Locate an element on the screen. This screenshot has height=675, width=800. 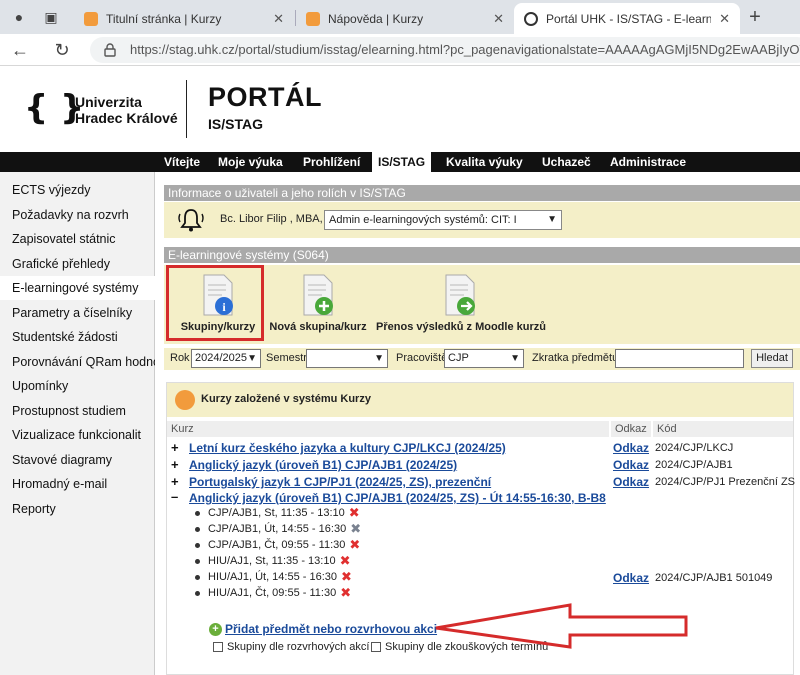
bell-icon is located at coordinates (191, 220).